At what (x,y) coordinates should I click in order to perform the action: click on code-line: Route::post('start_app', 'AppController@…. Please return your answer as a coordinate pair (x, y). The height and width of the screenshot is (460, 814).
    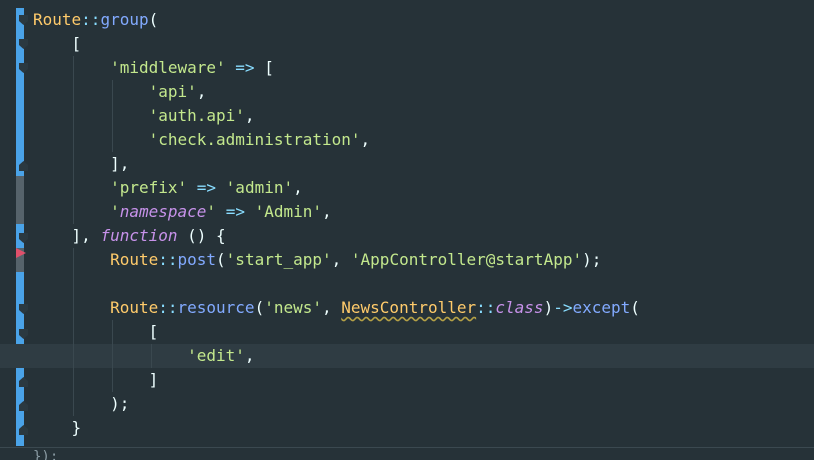
    Looking at the image, I should click on (423, 260).